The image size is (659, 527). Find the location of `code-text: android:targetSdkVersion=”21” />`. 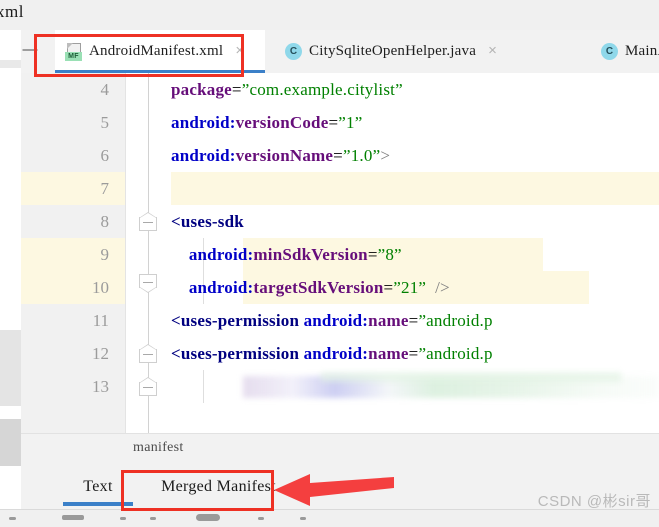

code-text: android:targetSdkVersion=”21” /> is located at coordinates (319, 287).